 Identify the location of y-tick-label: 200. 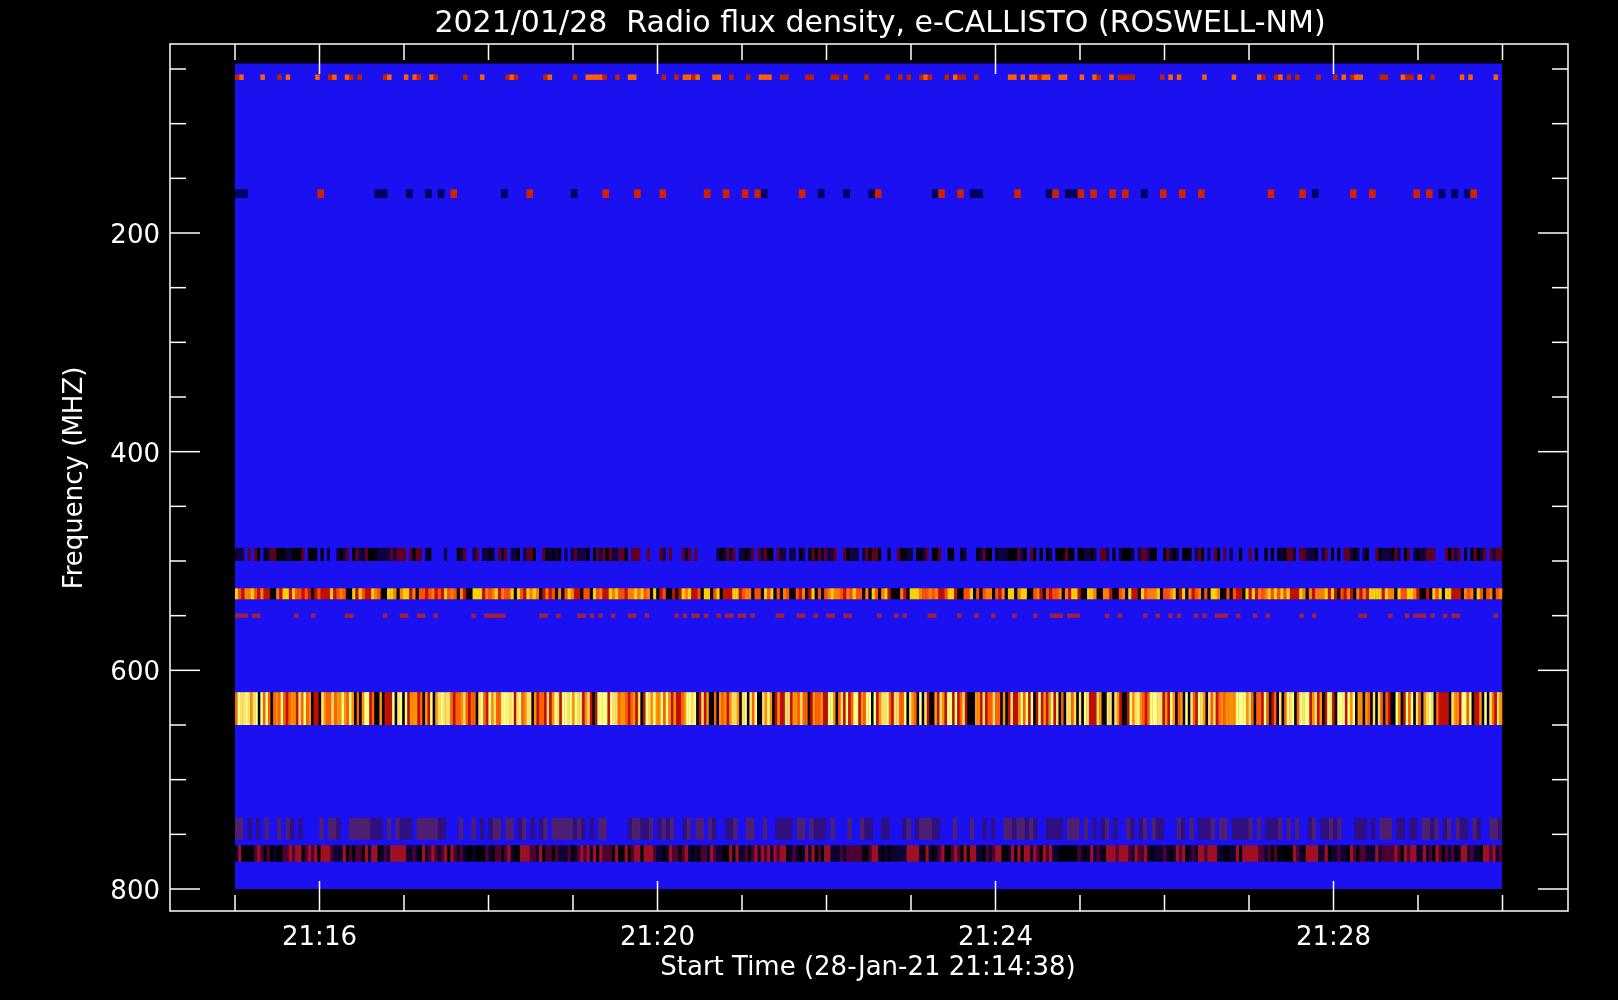
(135, 234).